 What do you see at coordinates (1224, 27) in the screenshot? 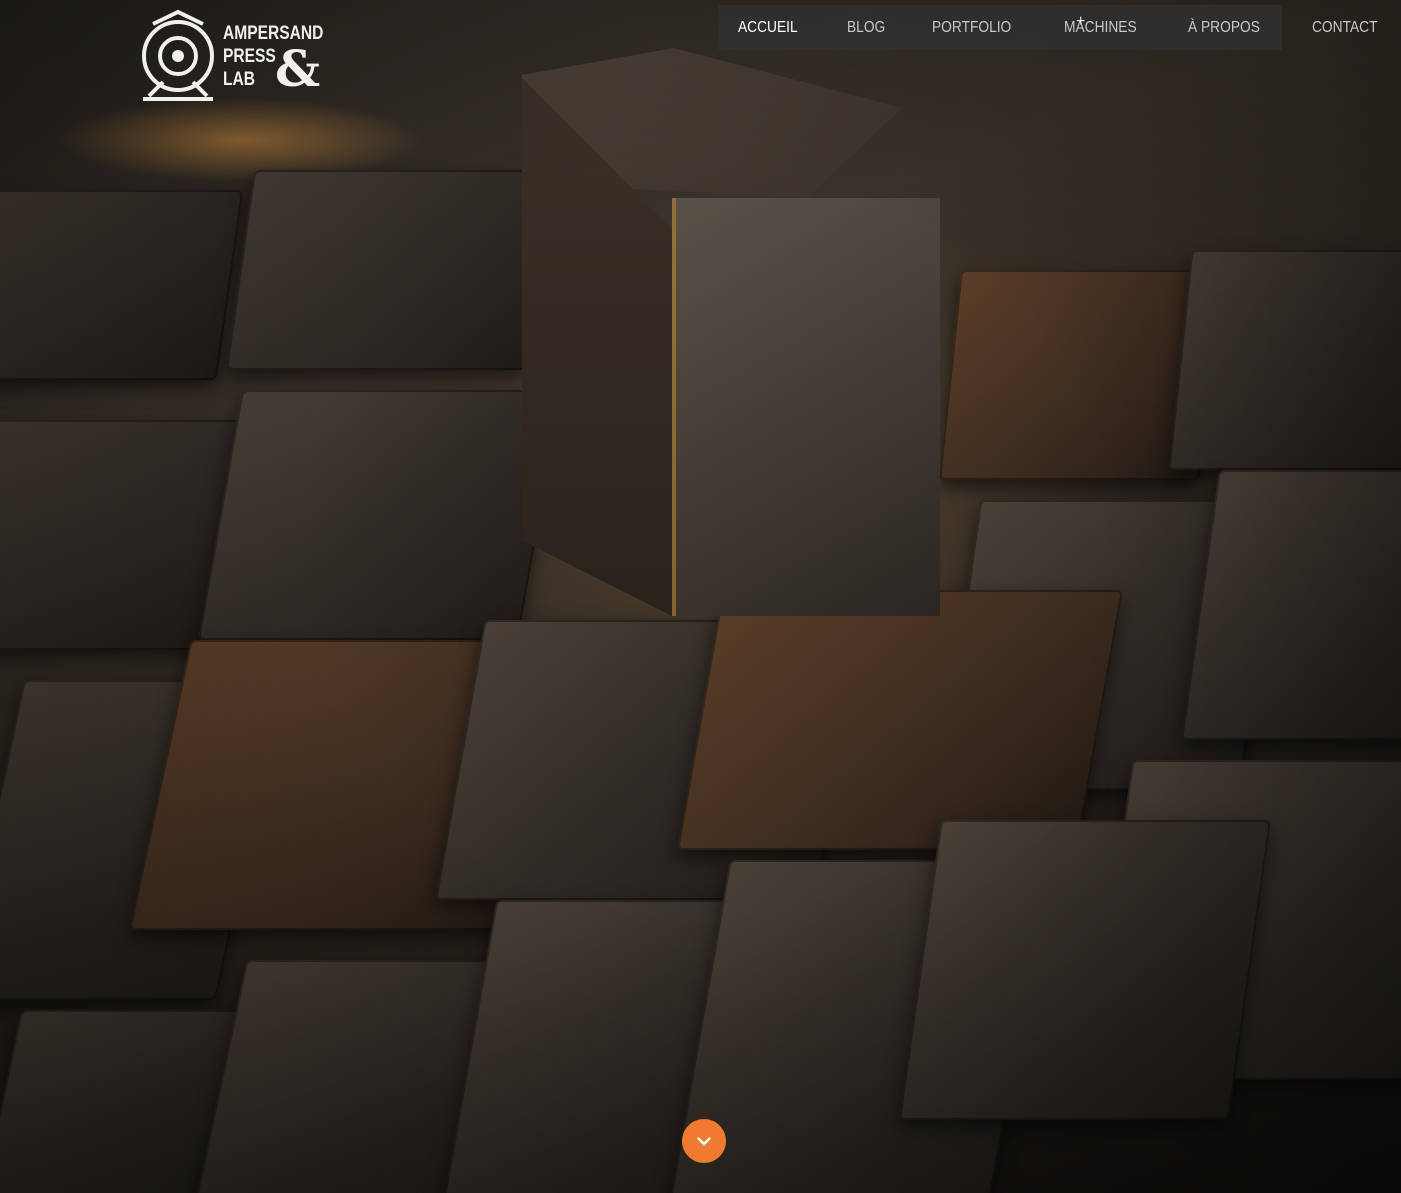
I see `nav-item-label: À PROPOS` at bounding box center [1224, 27].